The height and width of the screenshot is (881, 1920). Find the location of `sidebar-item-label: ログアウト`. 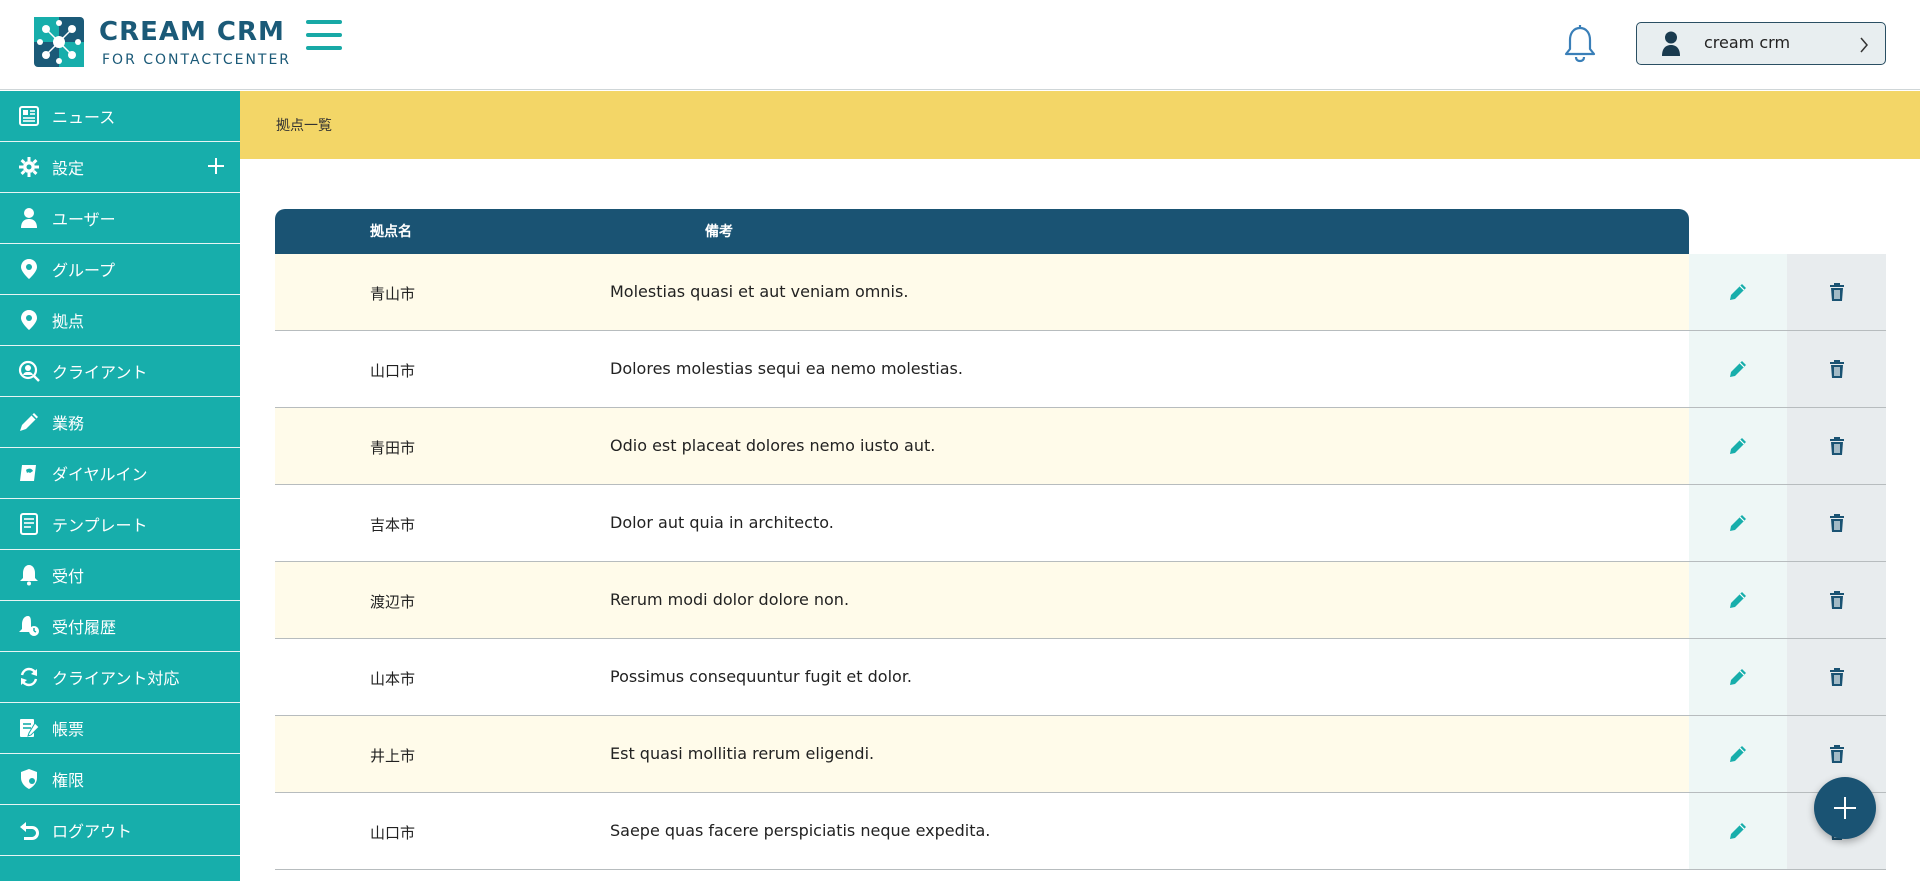

sidebar-item-label: ログアウト is located at coordinates (92, 831).